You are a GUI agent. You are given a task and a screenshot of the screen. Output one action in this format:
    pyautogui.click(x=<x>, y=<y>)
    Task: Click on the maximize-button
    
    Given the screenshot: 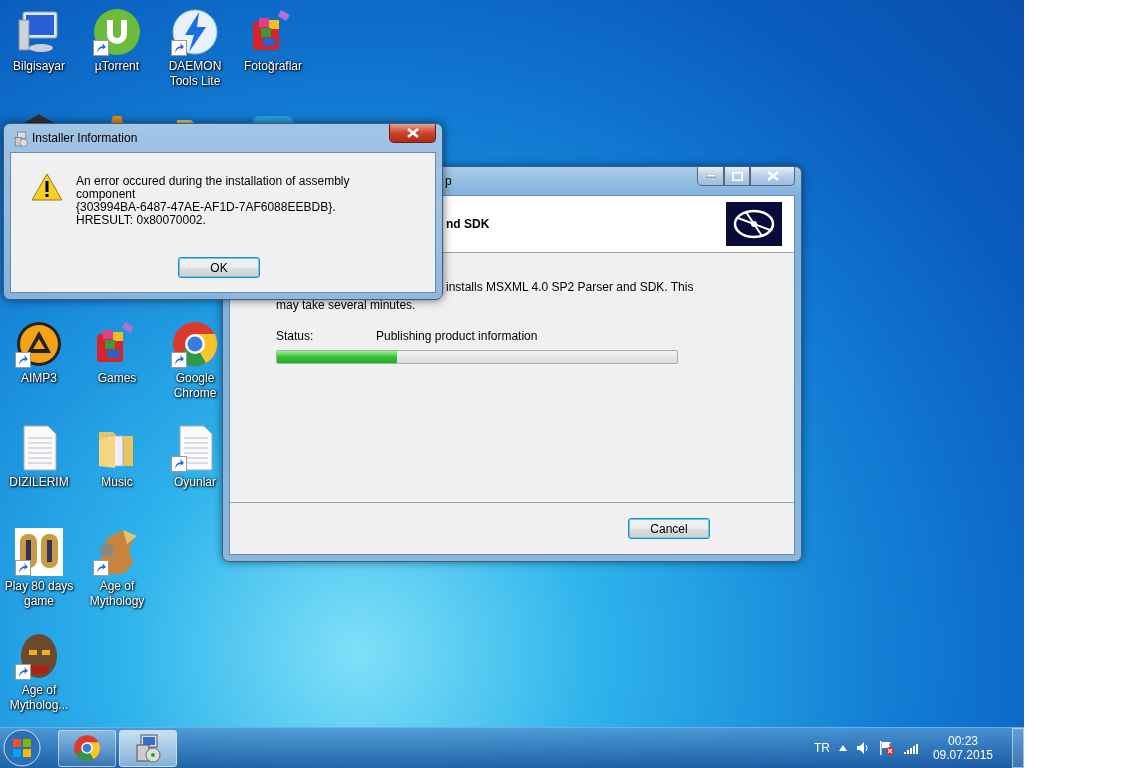 What is the action you would take?
    pyautogui.click(x=737, y=176)
    